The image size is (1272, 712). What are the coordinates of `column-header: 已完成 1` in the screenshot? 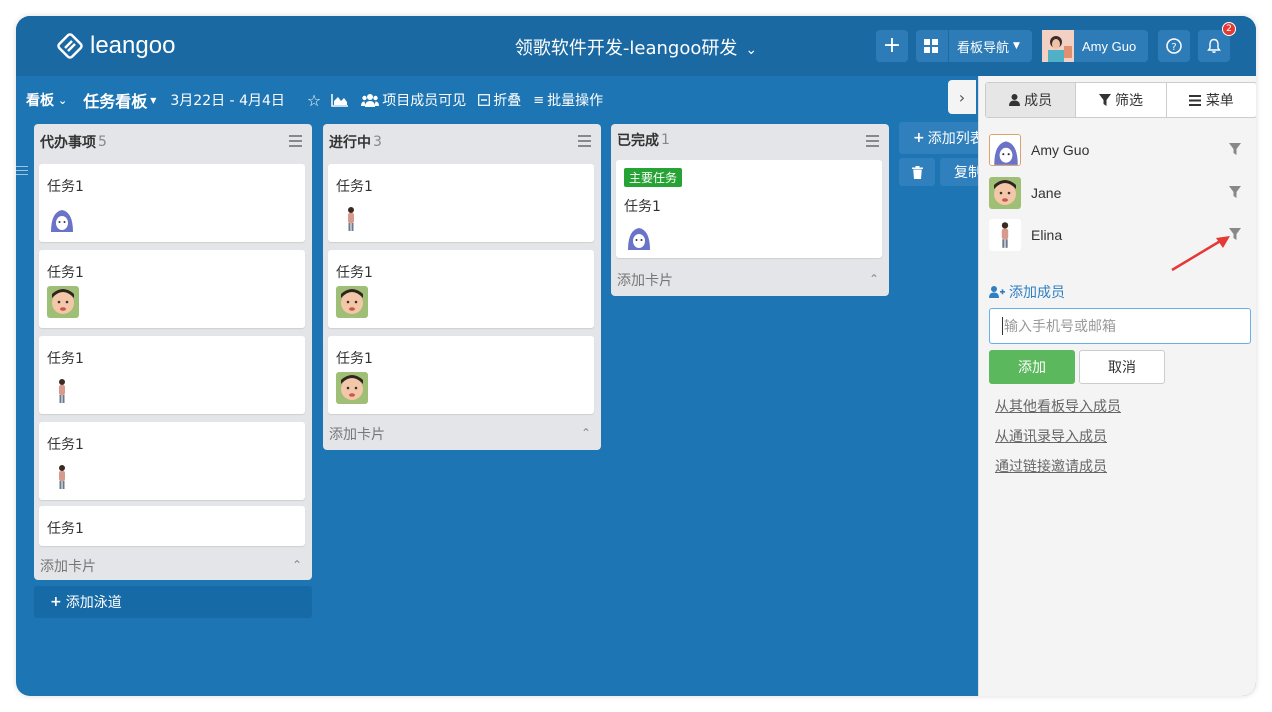 It's located at (750, 140).